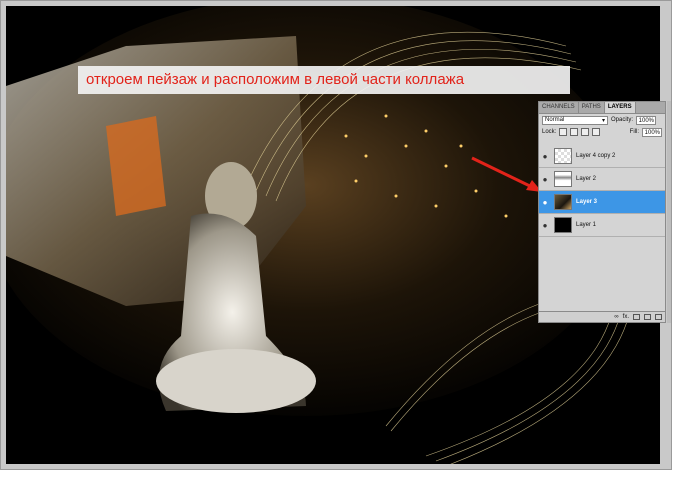  What do you see at coordinates (596, 132) in the screenshot?
I see `lock-all-icon` at bounding box center [596, 132].